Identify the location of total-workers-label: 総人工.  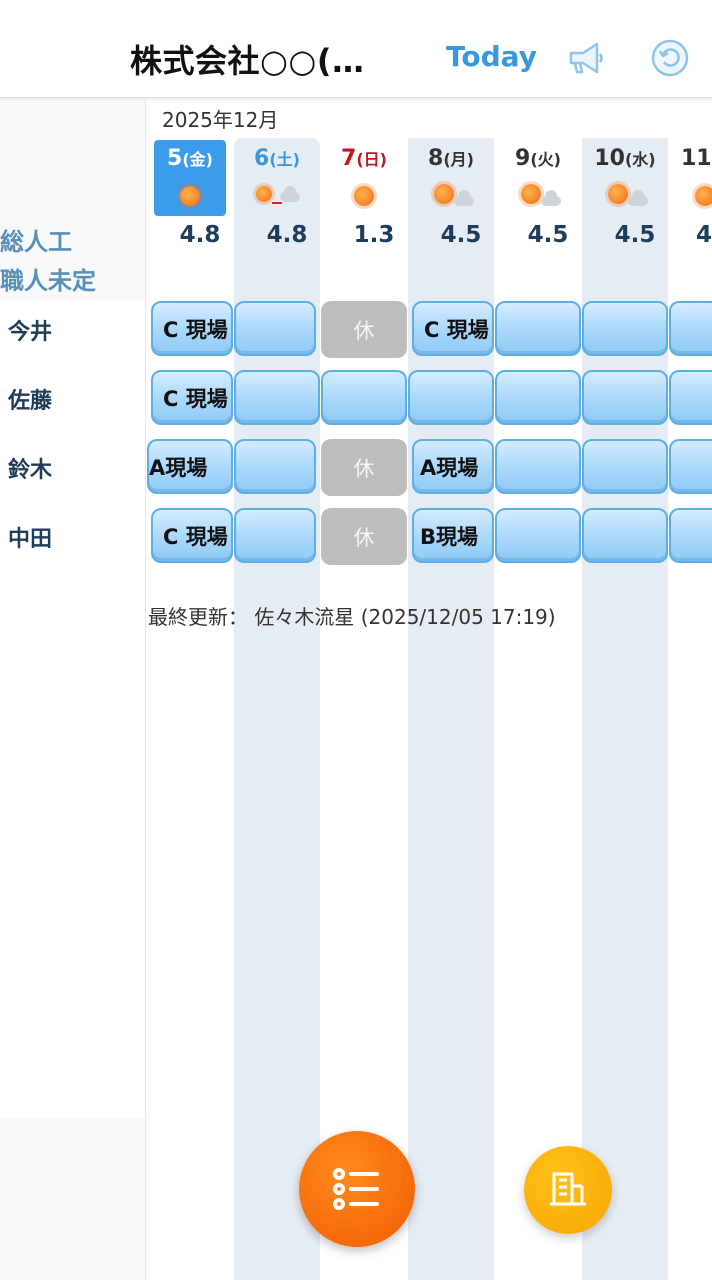
(36, 242).